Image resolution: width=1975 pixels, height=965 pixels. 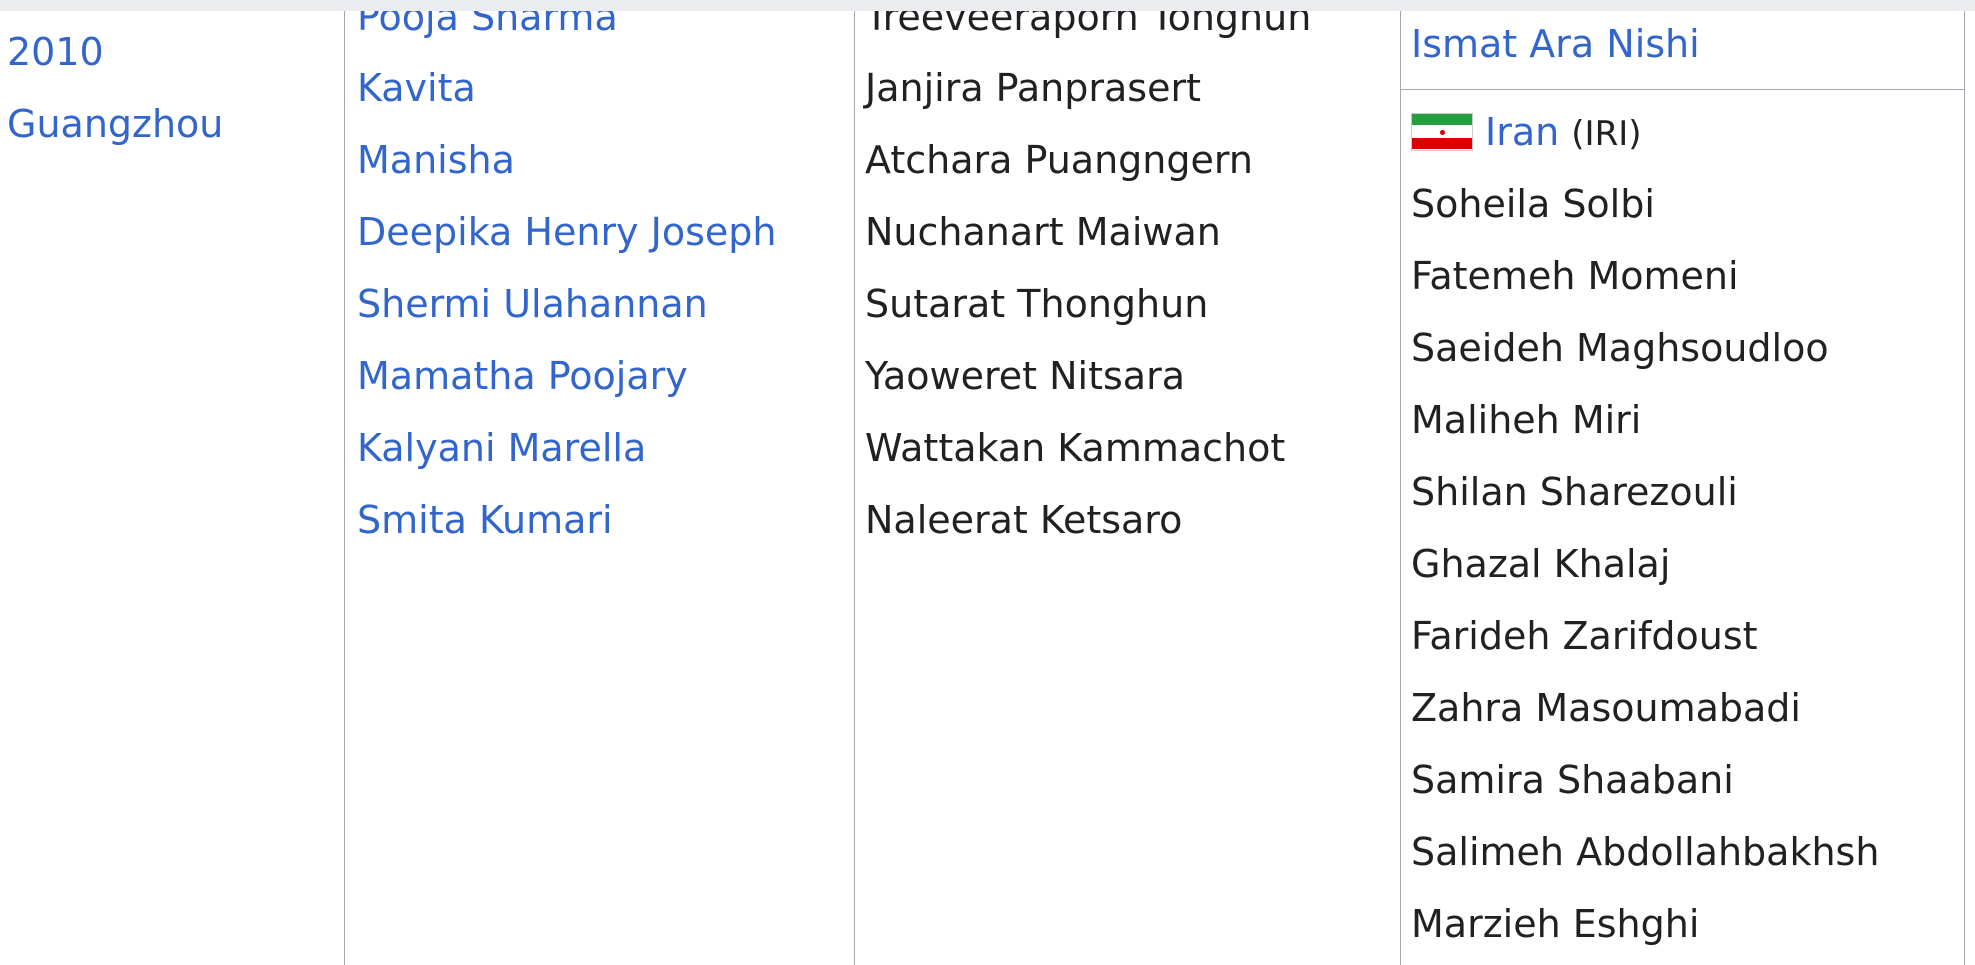 I want to click on silver-athlete-name: Sutarat Thonghun, so click(x=1037, y=304).